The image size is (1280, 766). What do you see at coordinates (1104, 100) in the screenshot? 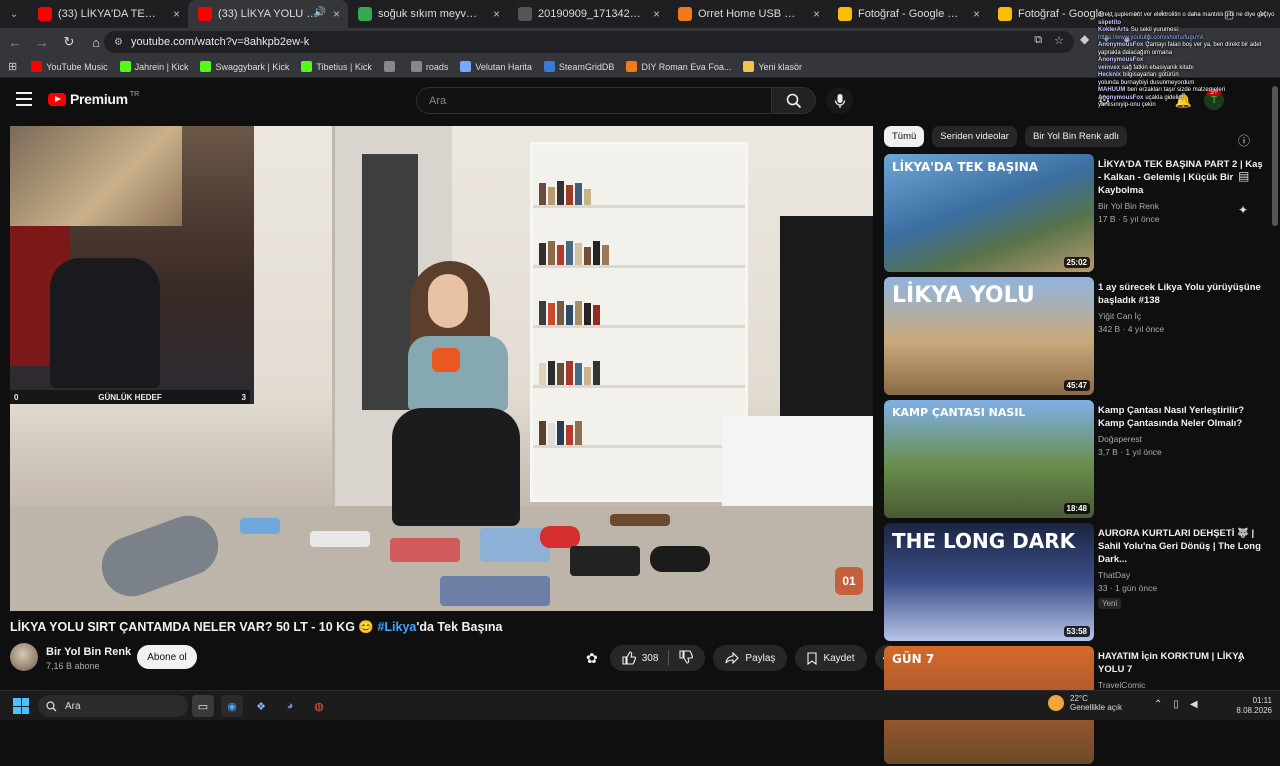
I see `create-video-icon: ⚙` at bounding box center [1104, 100].